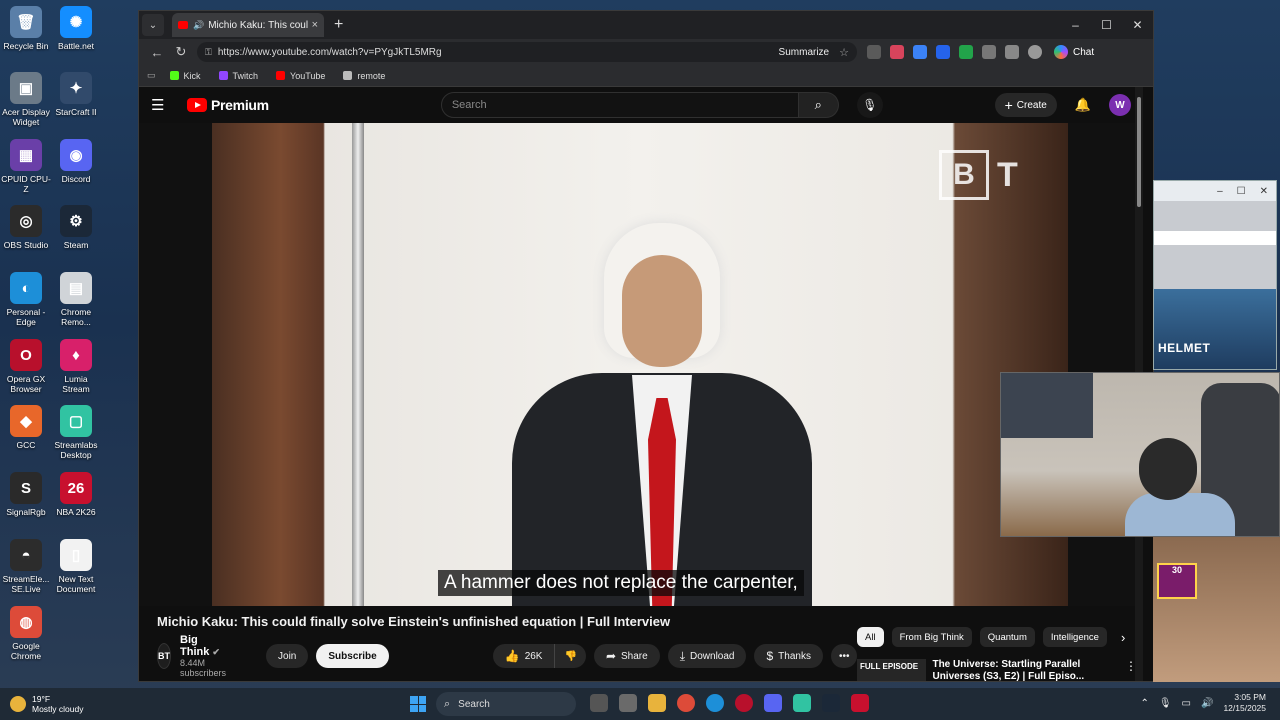 Image resolution: width=1280 pixels, height=720 pixels. What do you see at coordinates (1120, 105) in the screenshot?
I see `account-avatar: W` at bounding box center [1120, 105].